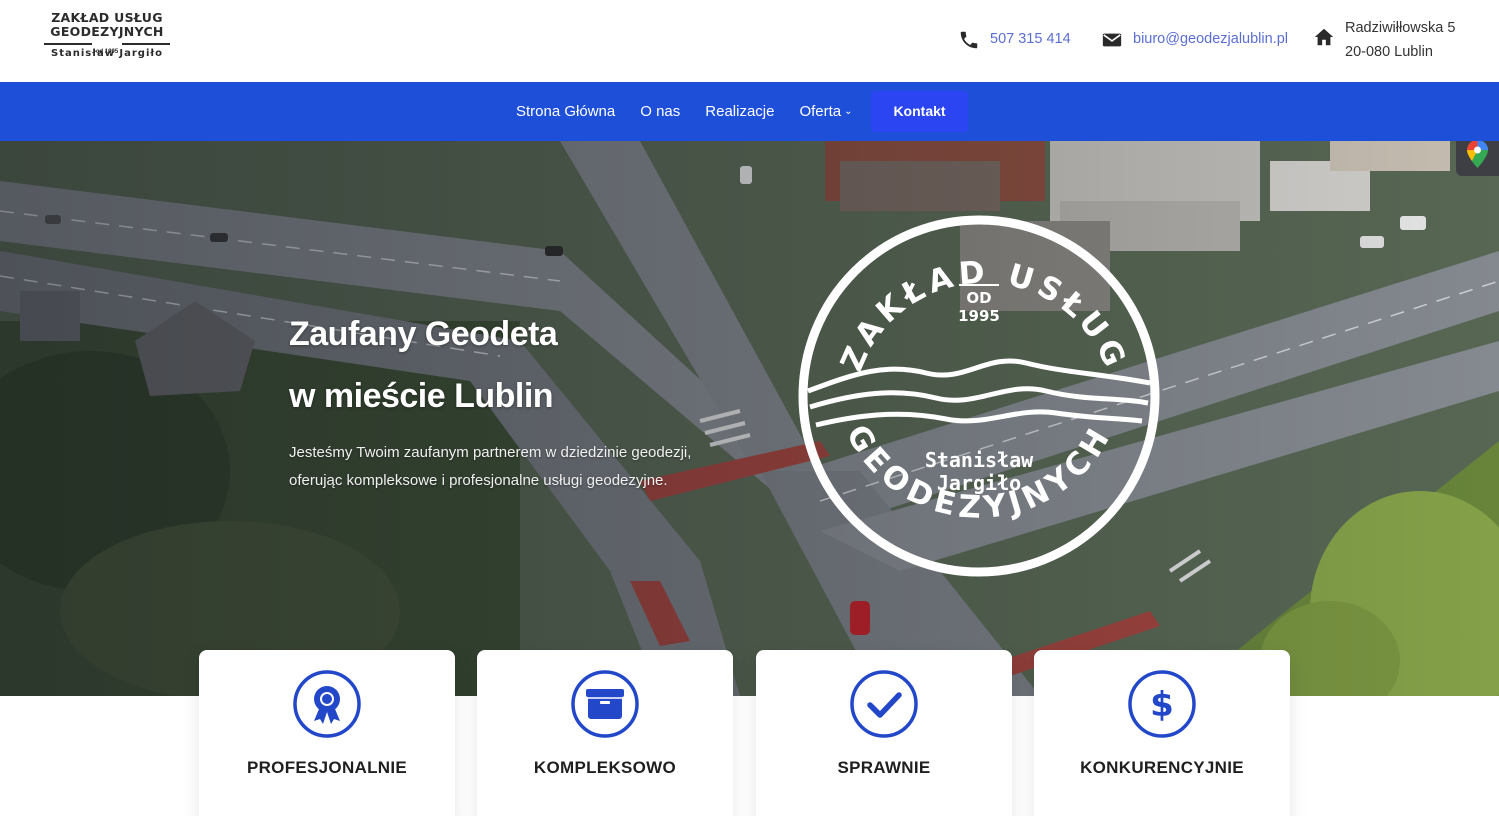 The image size is (1499, 816). What do you see at coordinates (327, 704) in the screenshot?
I see `award-badge-icon` at bounding box center [327, 704].